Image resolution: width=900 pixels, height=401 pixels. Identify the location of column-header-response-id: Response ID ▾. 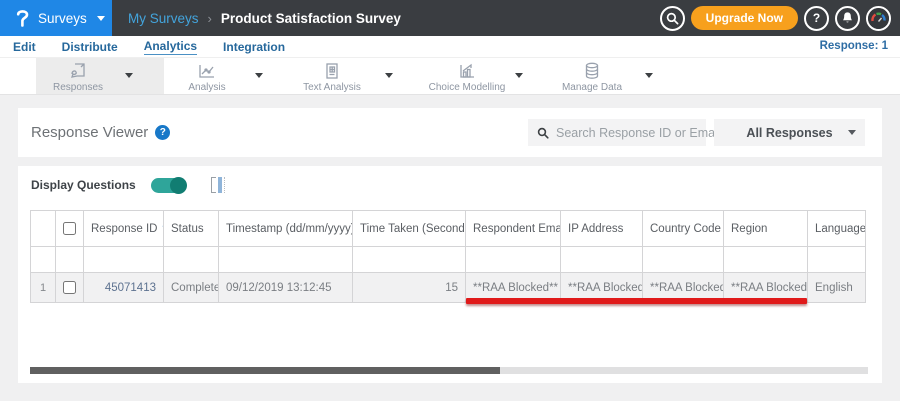
(124, 229).